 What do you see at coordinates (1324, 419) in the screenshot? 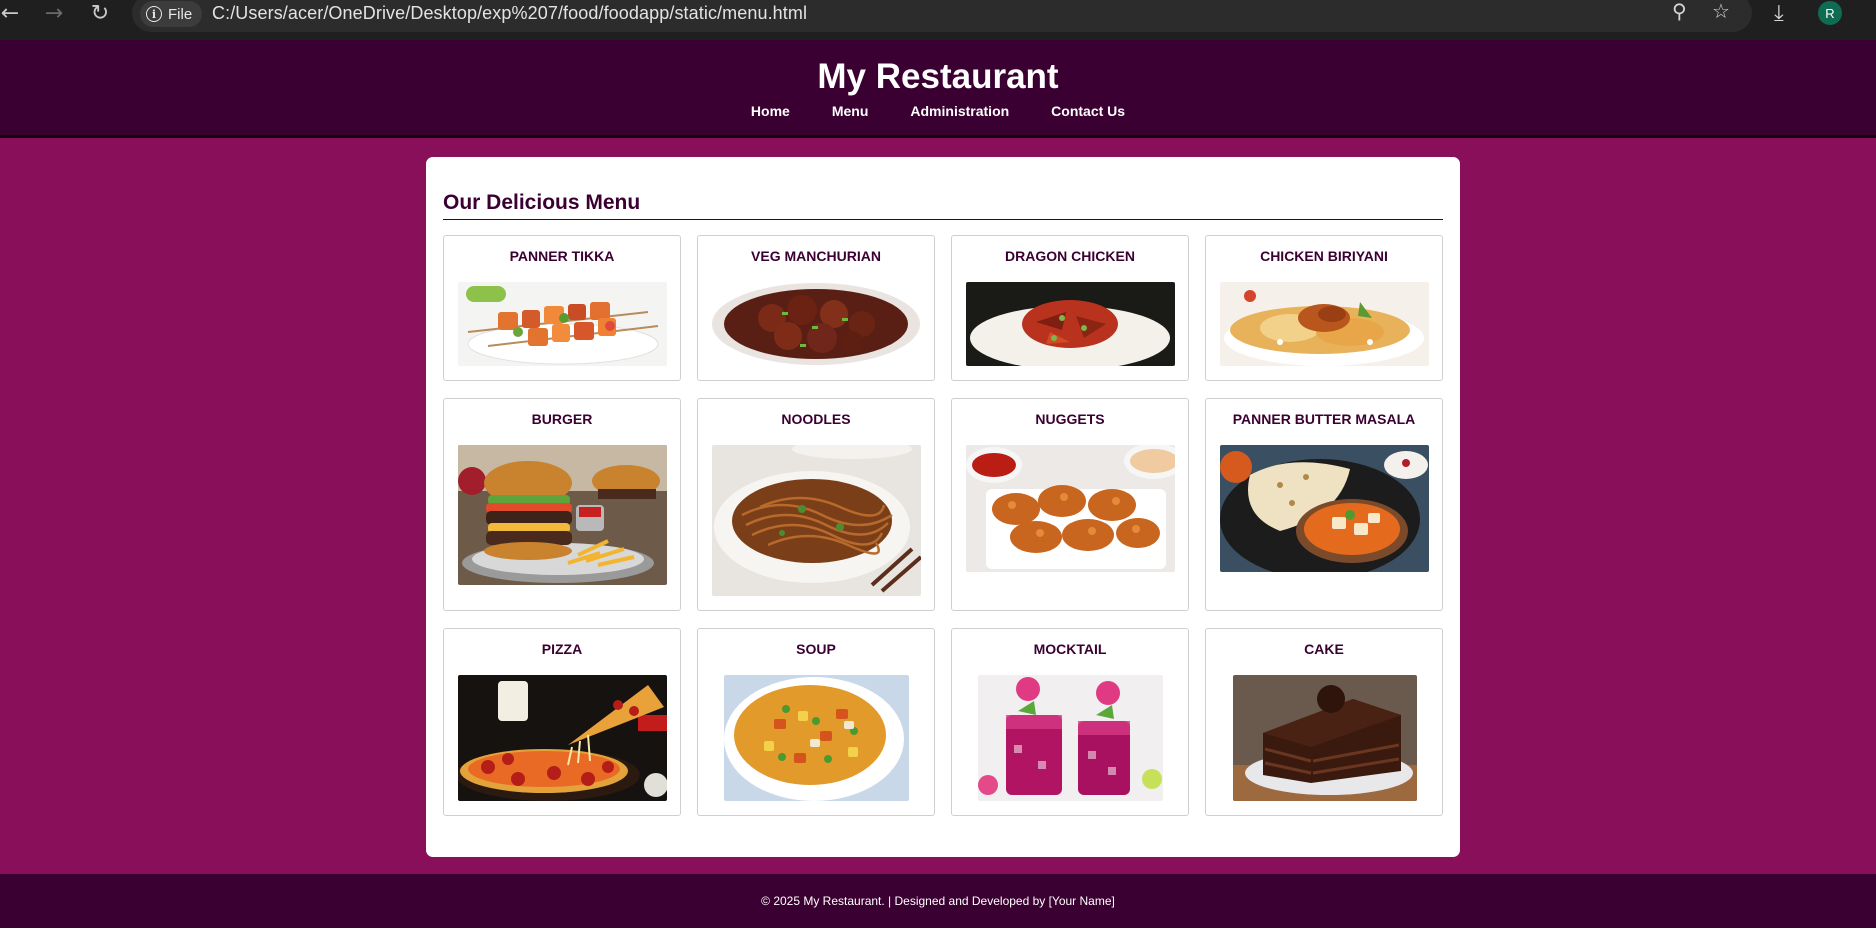
I see `menu-item-title: PANNER BUTTER MASALA` at bounding box center [1324, 419].